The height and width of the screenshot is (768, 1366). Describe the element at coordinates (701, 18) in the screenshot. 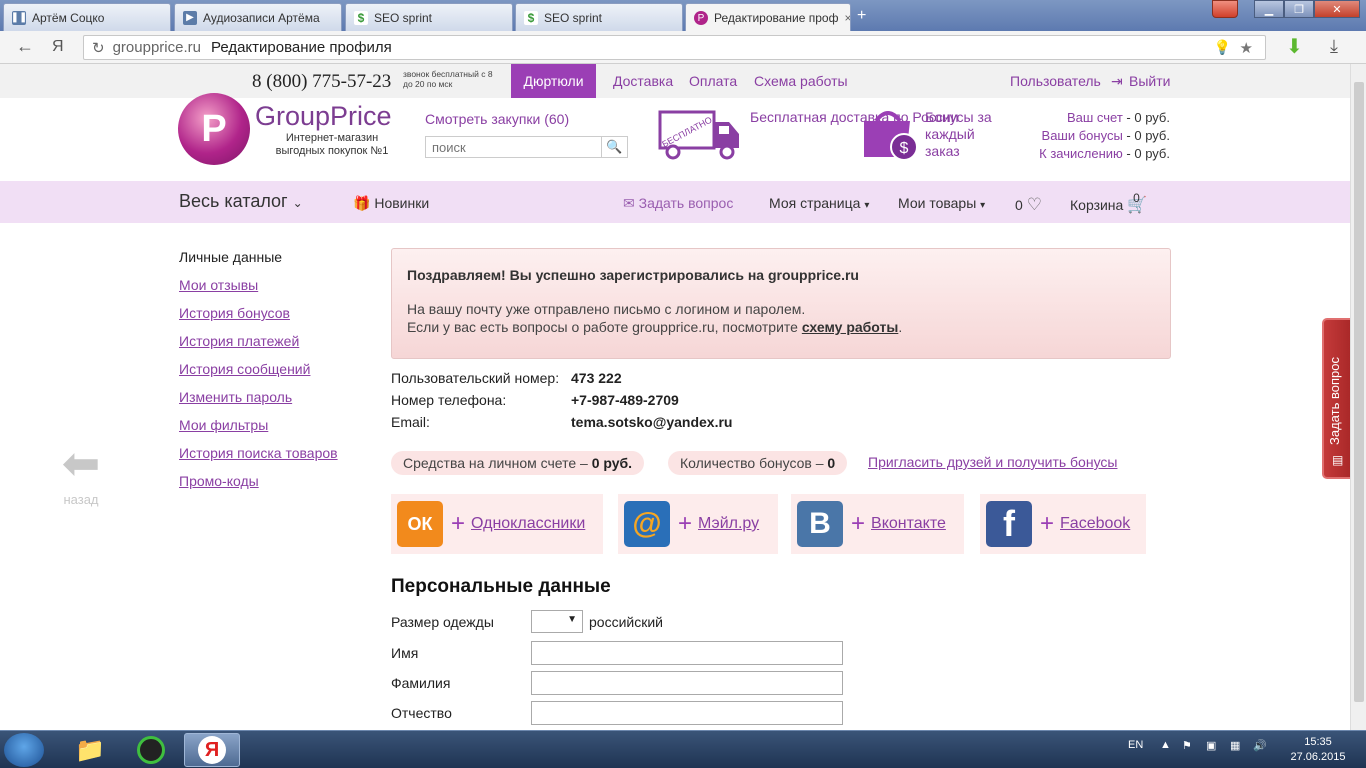

I see `groupprice-icon: P` at that location.